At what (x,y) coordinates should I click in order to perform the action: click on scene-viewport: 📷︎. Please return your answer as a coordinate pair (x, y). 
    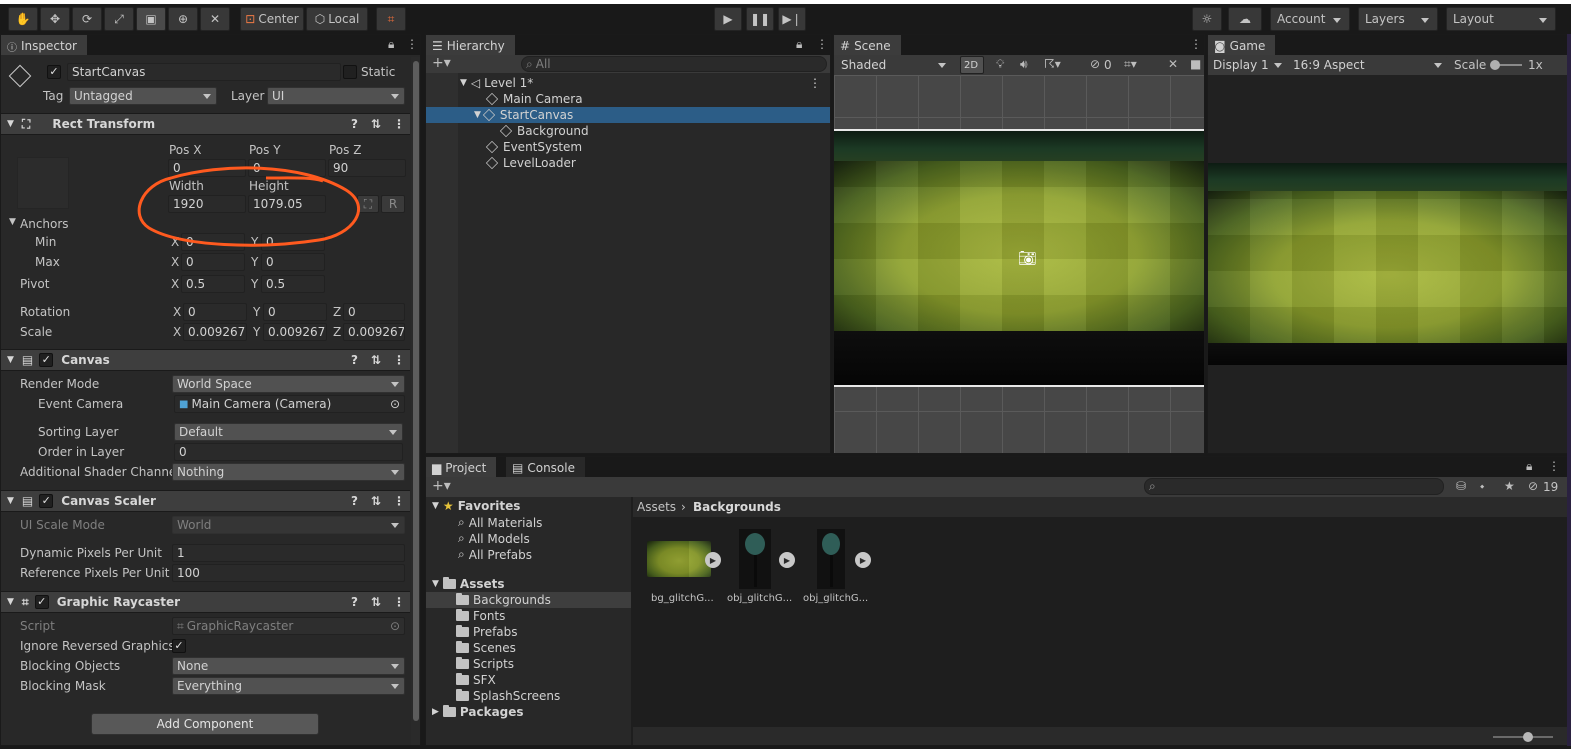
    Looking at the image, I should click on (1019, 264).